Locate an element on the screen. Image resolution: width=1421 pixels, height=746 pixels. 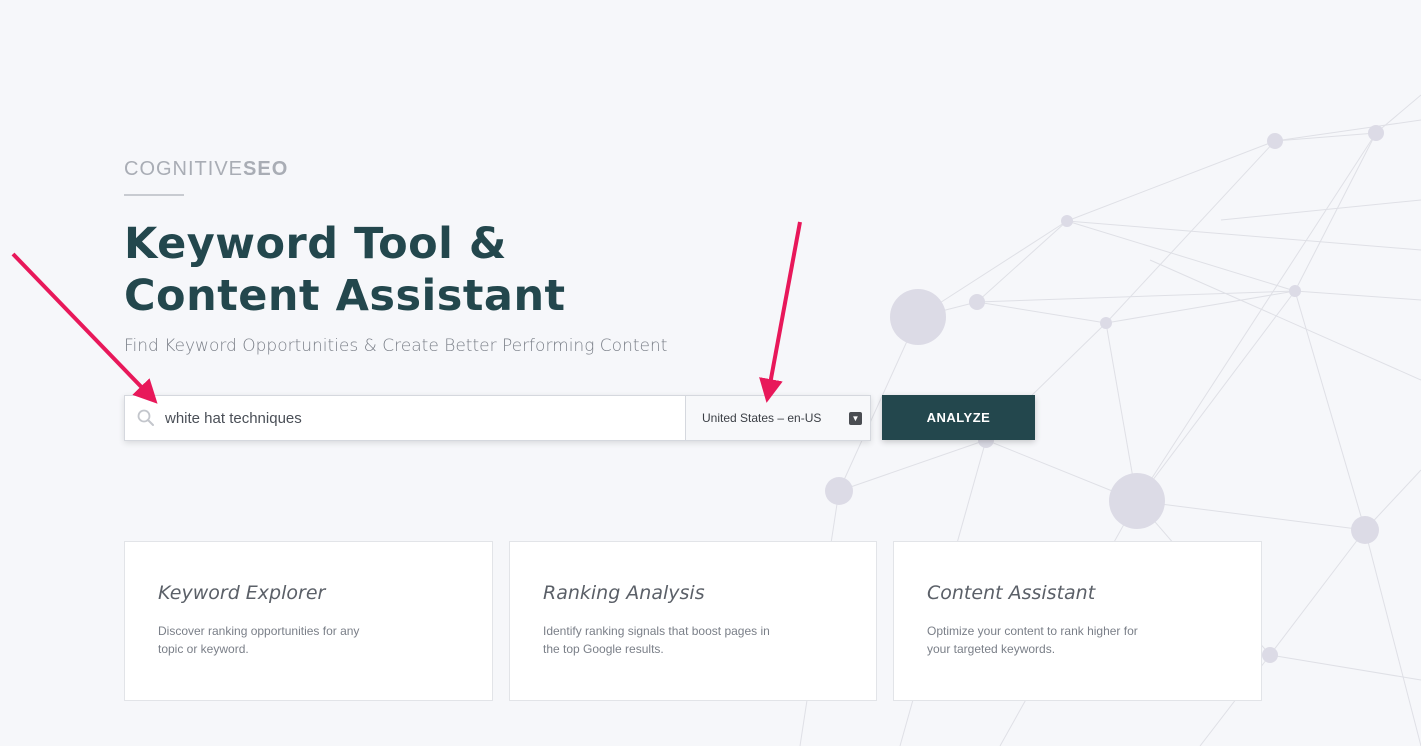
locale-select-value: United States – en-US is located at coordinates (762, 418).